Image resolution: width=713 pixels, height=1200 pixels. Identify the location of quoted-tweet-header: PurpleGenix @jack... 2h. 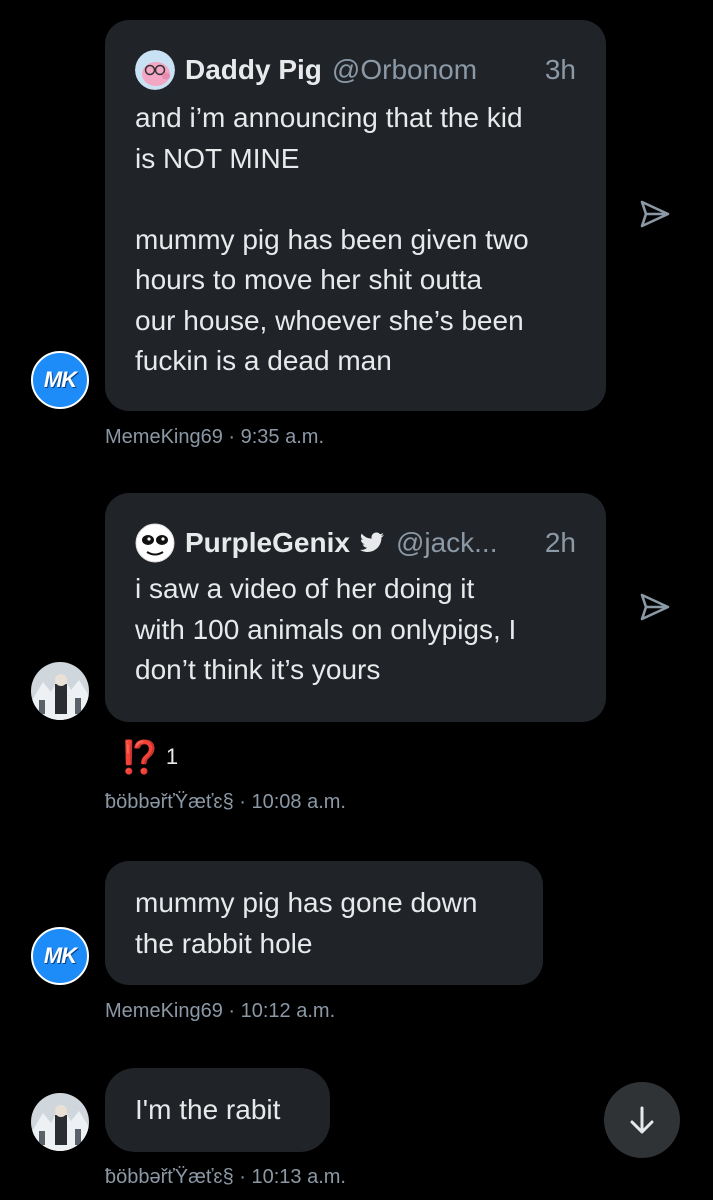
(355, 543).